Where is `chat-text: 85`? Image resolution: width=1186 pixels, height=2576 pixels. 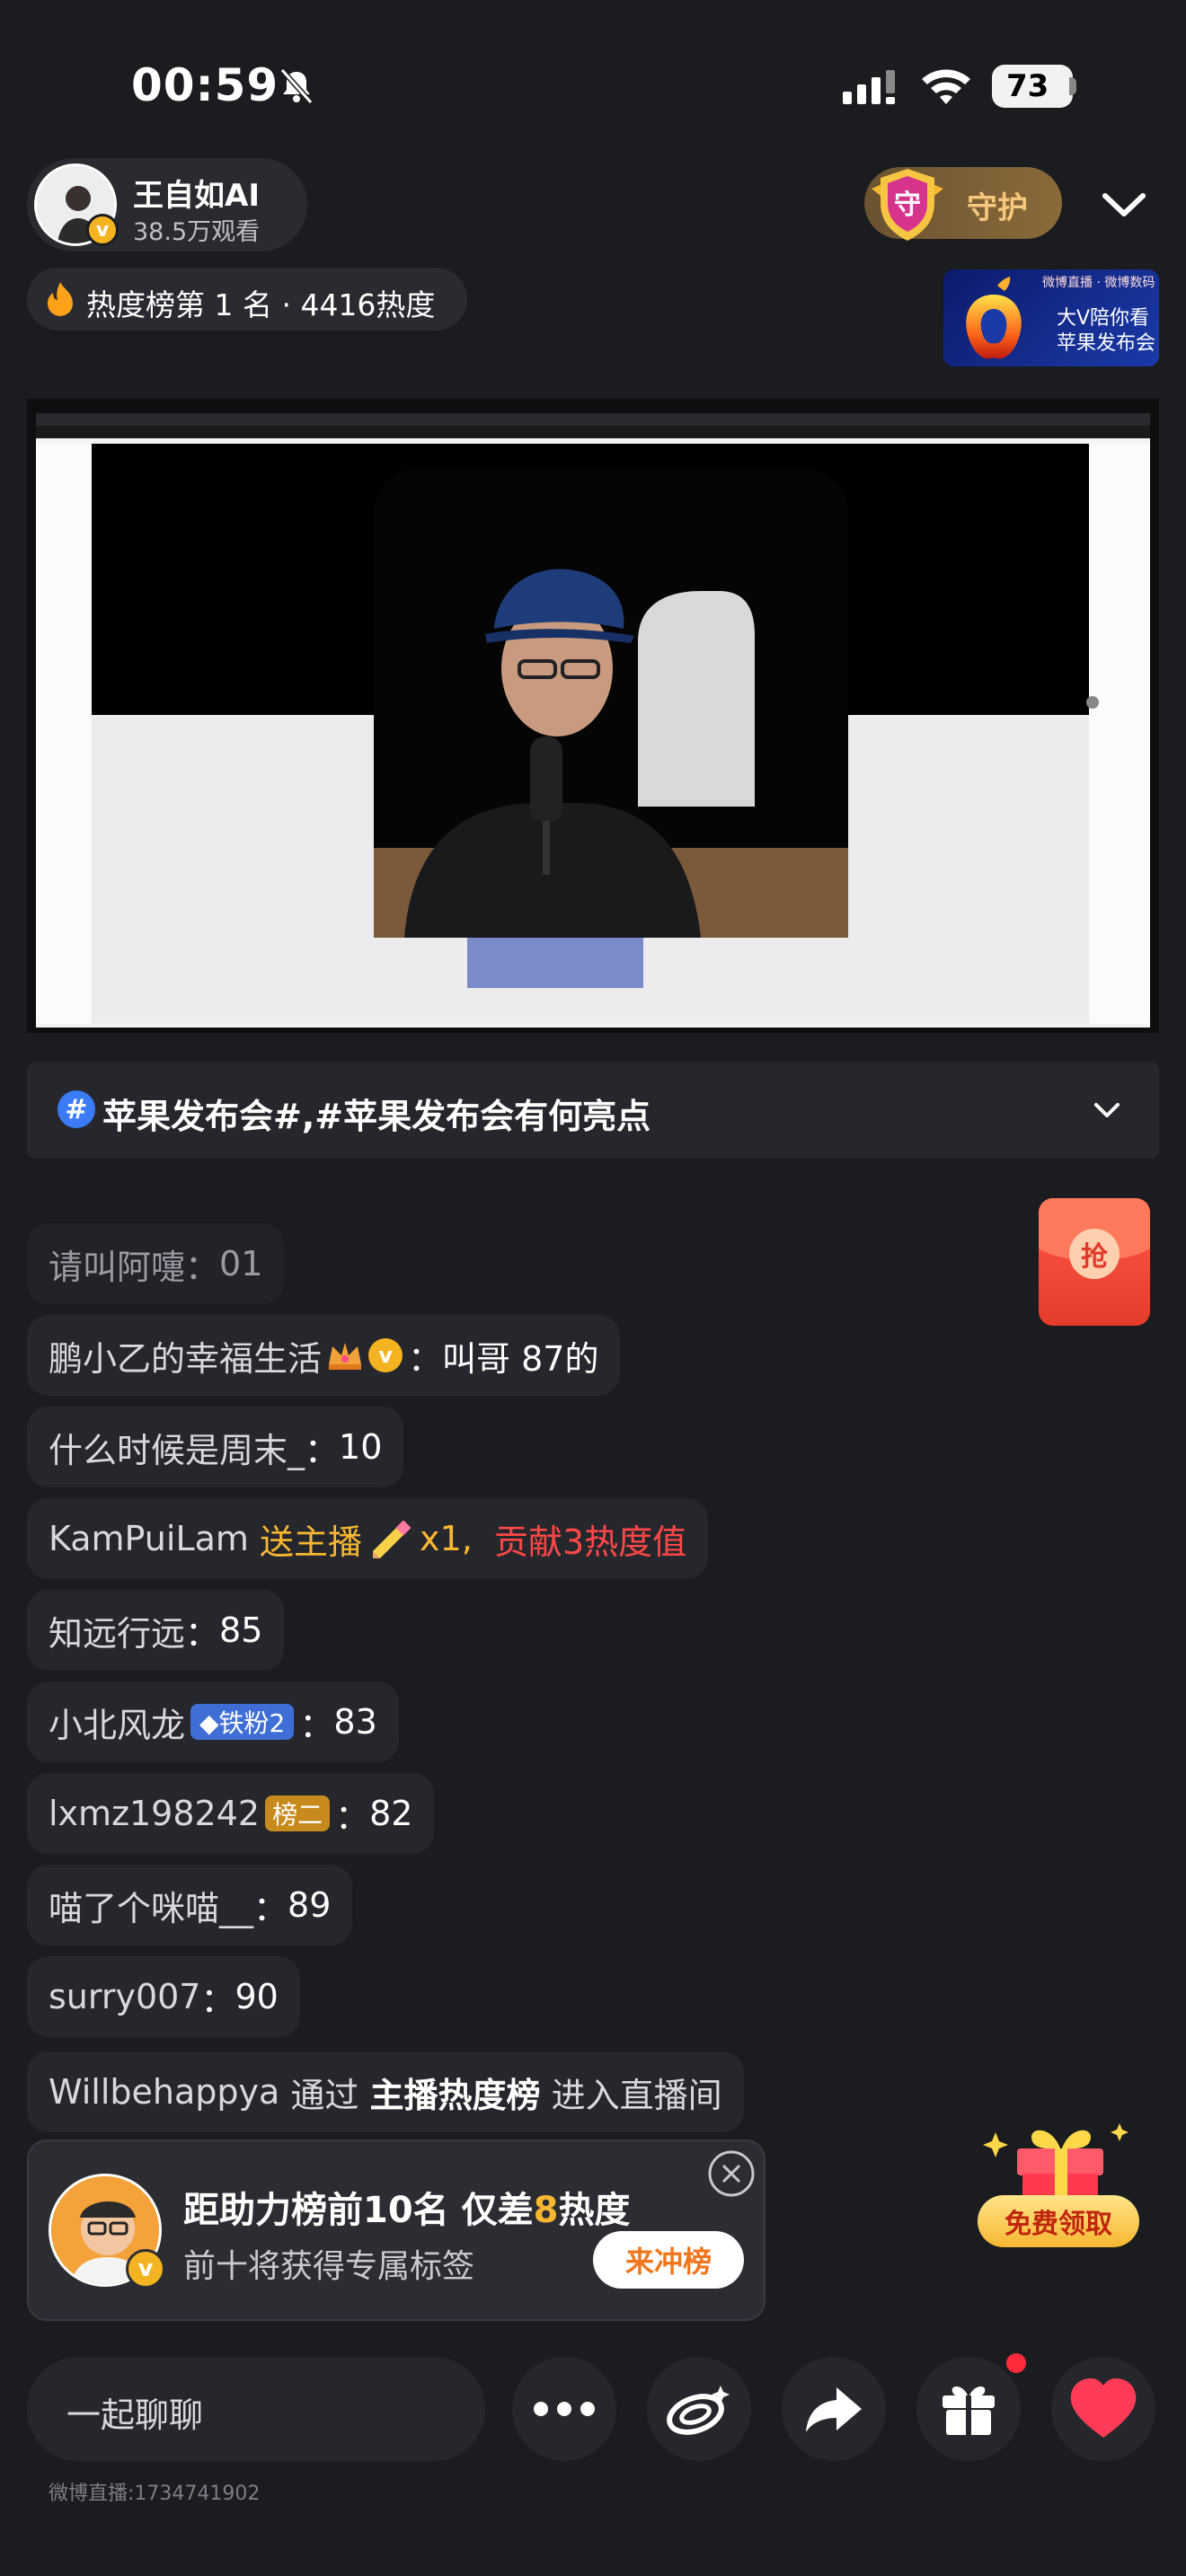
chat-text: 85 is located at coordinates (241, 1630).